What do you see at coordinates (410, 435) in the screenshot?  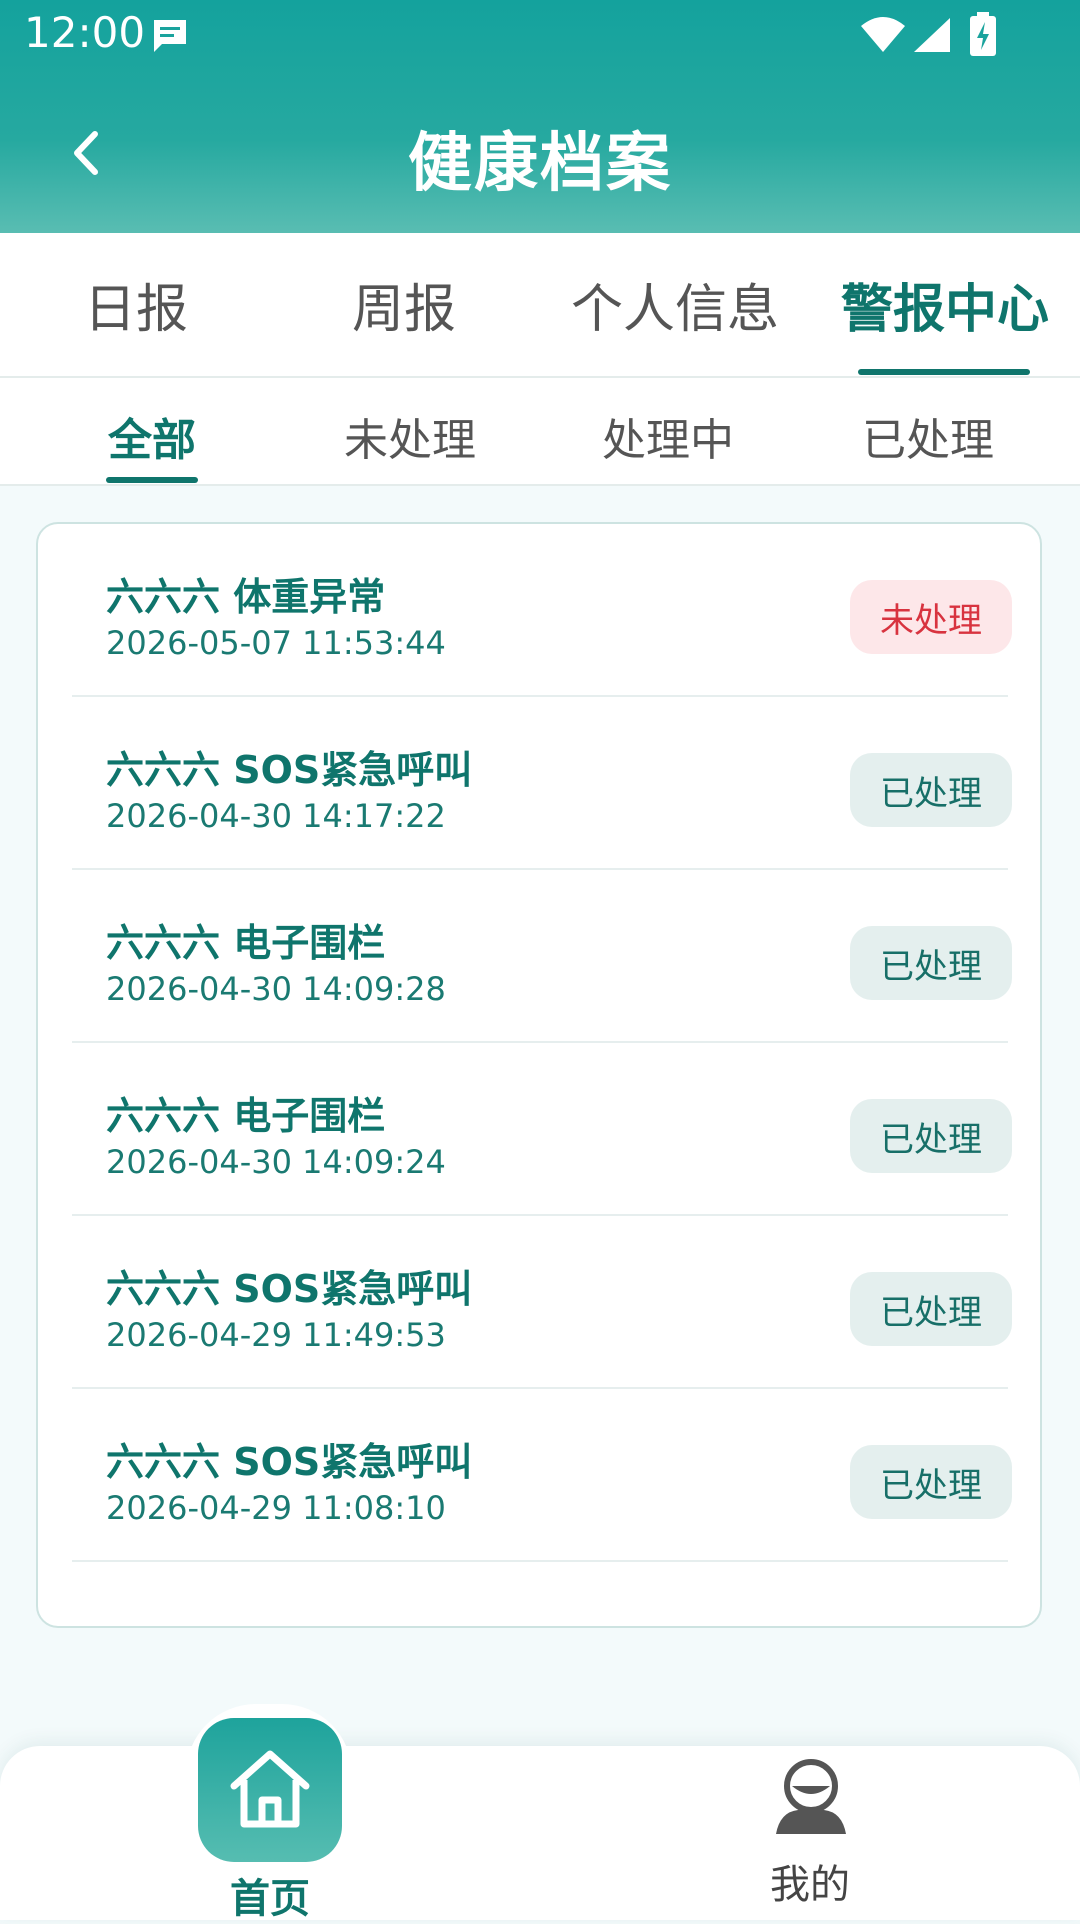 I see `subtab-unprocessed: 未处理` at bounding box center [410, 435].